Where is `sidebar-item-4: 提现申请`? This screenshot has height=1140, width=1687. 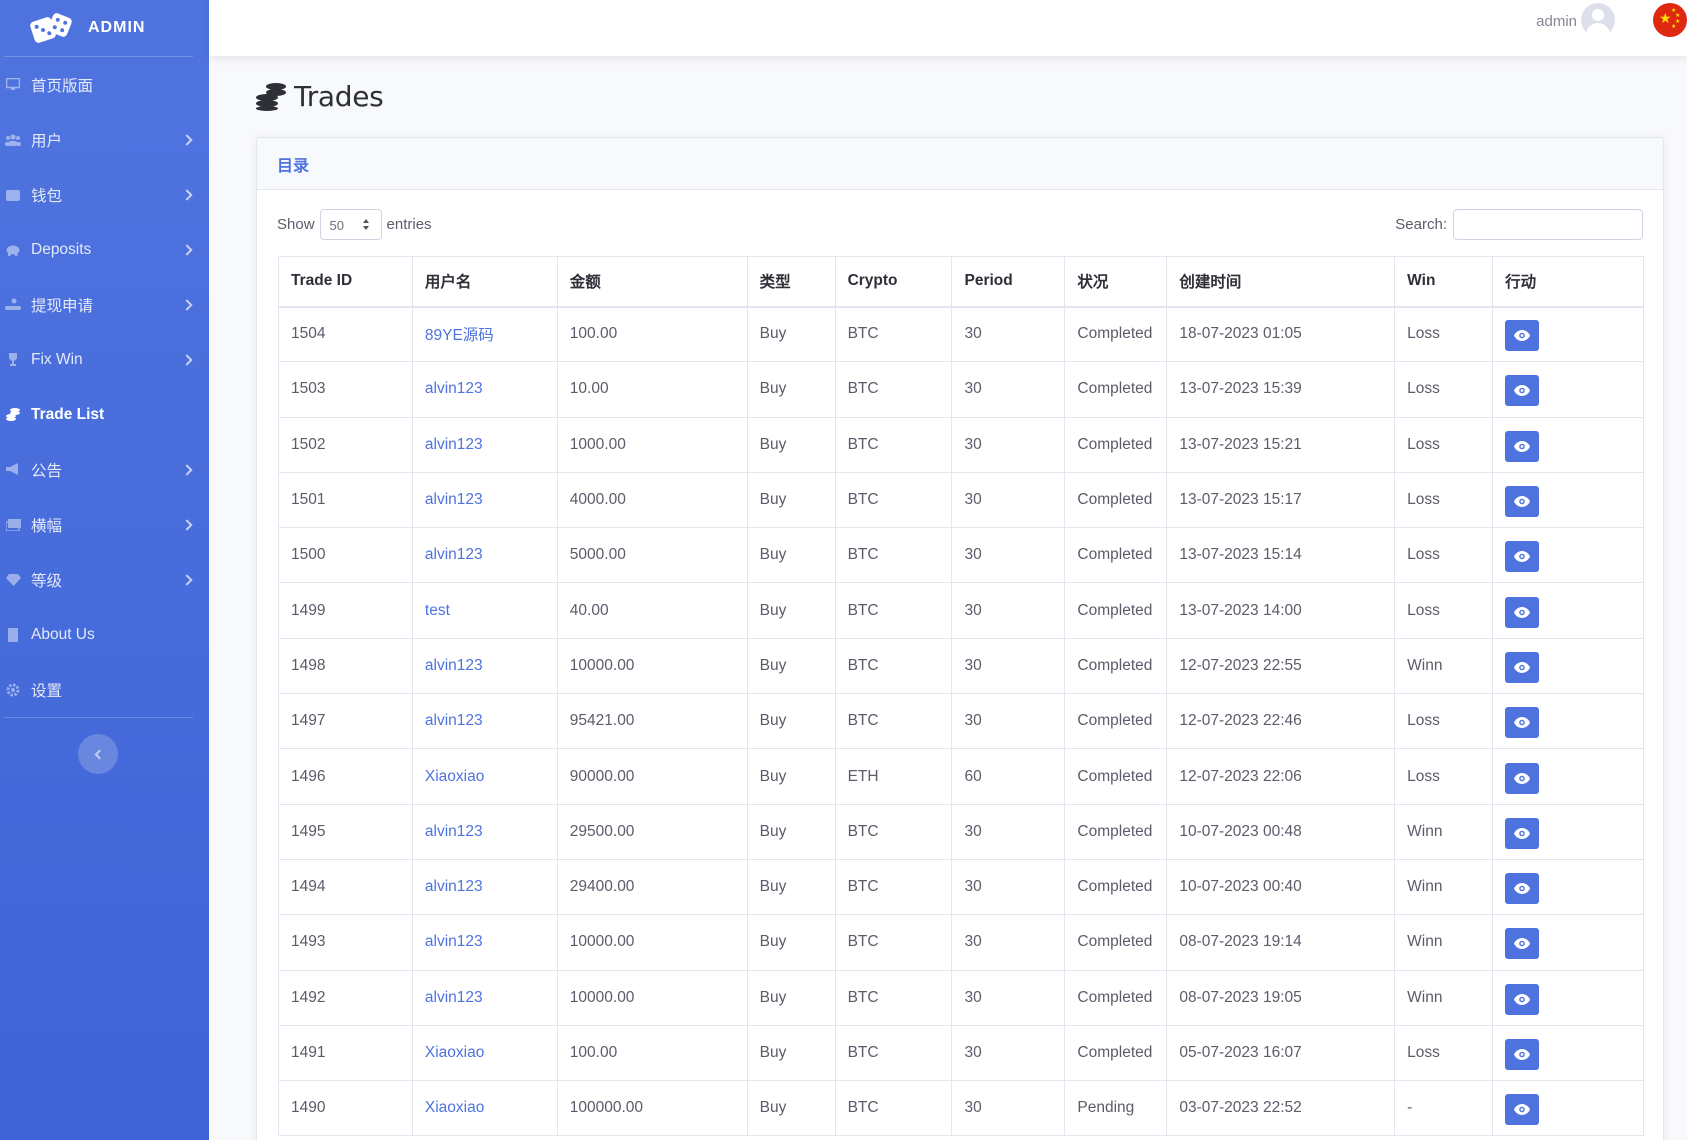 sidebar-item-4: 提现申请 is located at coordinates (104, 304).